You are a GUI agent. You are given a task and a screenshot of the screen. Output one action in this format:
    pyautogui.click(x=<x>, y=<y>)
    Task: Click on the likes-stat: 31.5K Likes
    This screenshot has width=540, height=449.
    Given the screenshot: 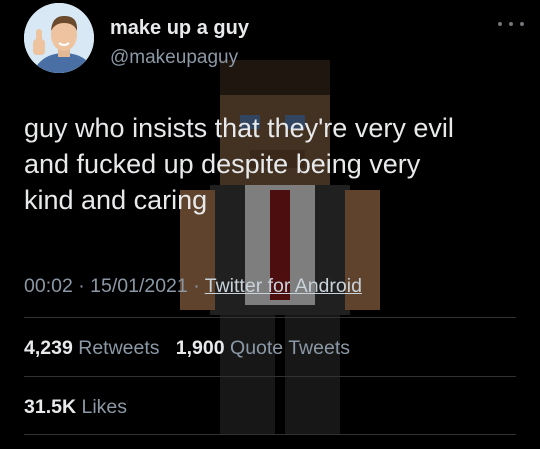 What is the action you would take?
    pyautogui.click(x=75, y=407)
    